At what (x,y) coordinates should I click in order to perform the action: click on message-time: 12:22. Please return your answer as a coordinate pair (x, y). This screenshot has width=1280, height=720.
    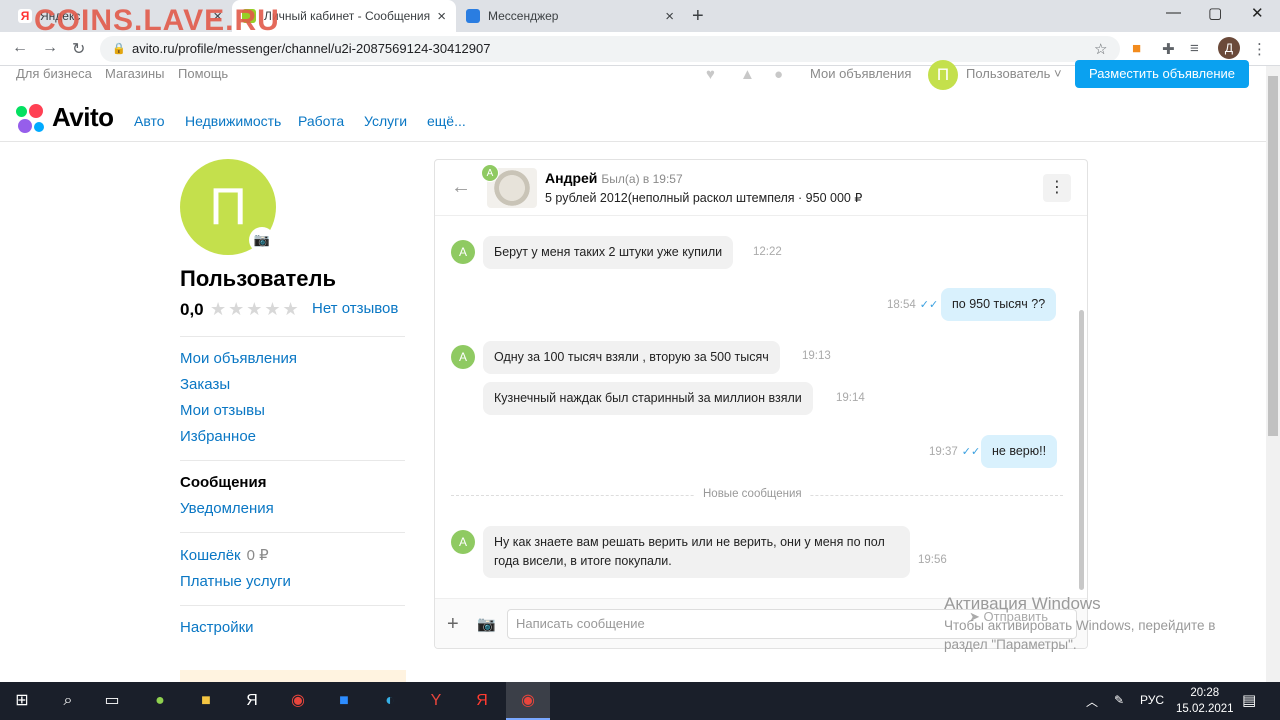
    Looking at the image, I should click on (767, 252).